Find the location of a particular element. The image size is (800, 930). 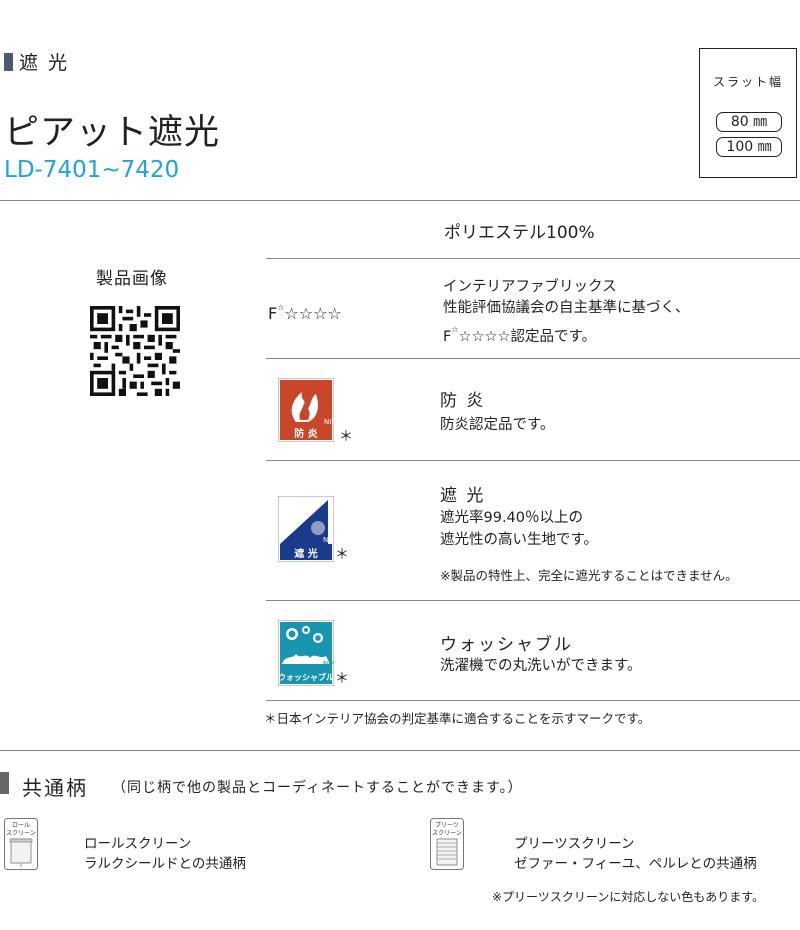

pleats-screen-icon: プリーツ スクリーン is located at coordinates (447, 844).